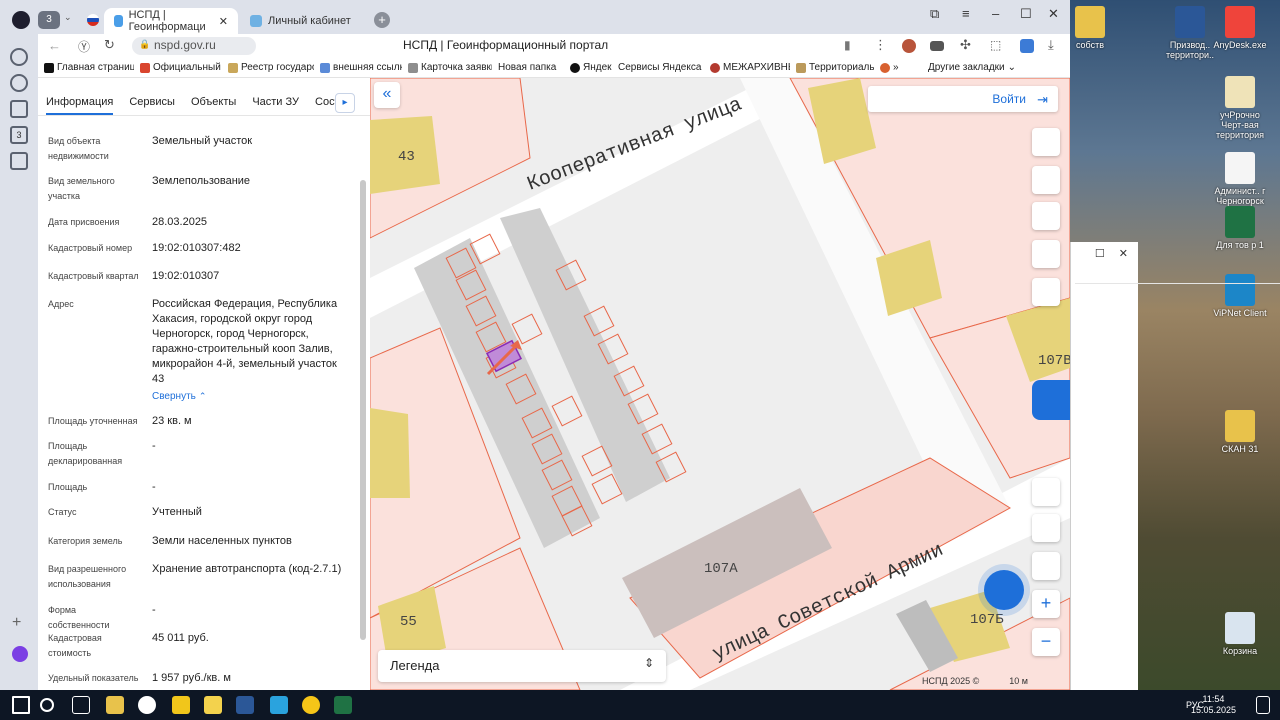 The height and width of the screenshot is (720, 1280). I want to click on tab-parts: Части ЗУ, so click(275, 103).